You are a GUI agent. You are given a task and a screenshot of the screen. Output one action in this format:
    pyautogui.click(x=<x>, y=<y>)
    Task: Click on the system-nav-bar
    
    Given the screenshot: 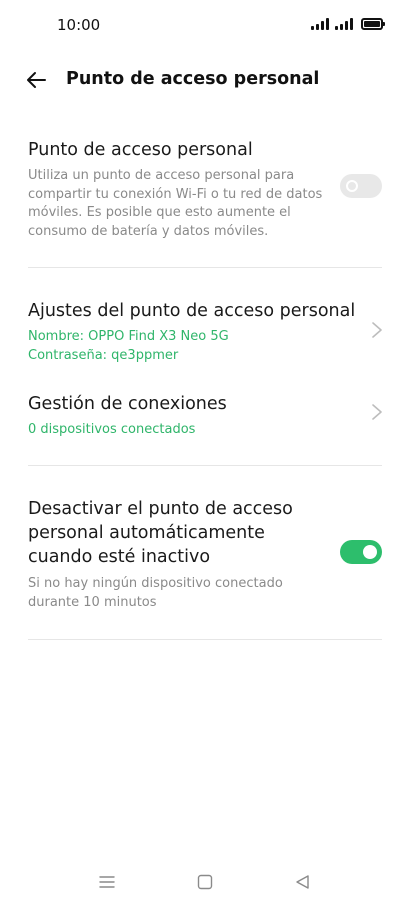 What is the action you would take?
    pyautogui.click(x=204, y=882)
    